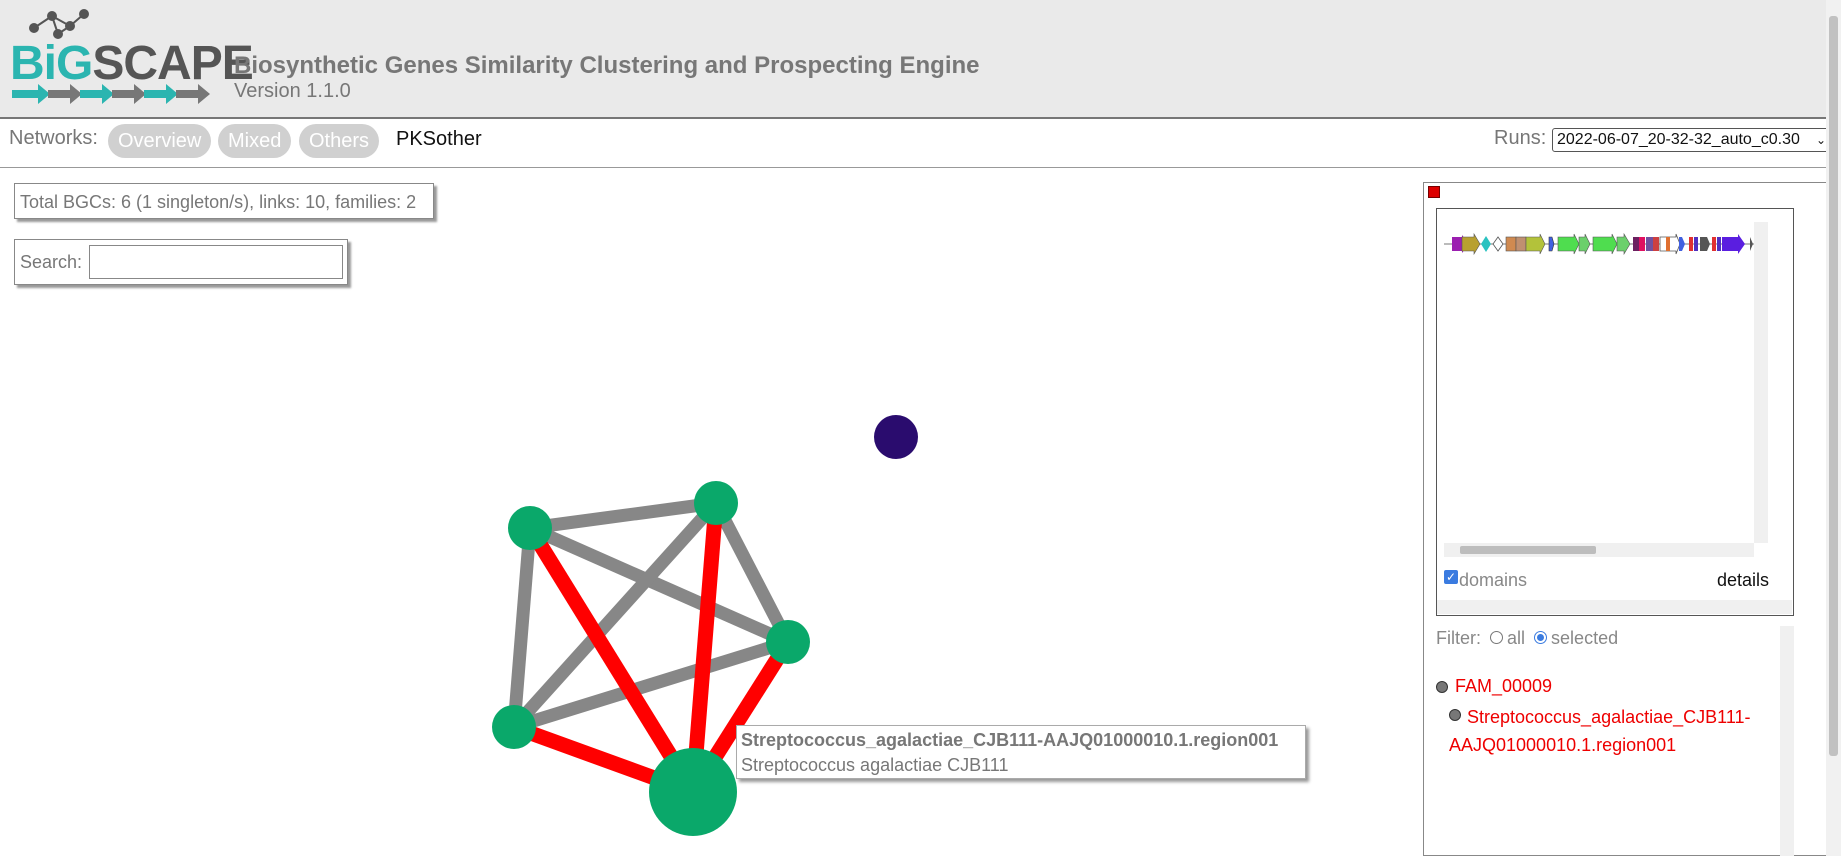  Describe the element at coordinates (439, 139) in the screenshot. I see `tab-current-pksother: PKSother` at that location.